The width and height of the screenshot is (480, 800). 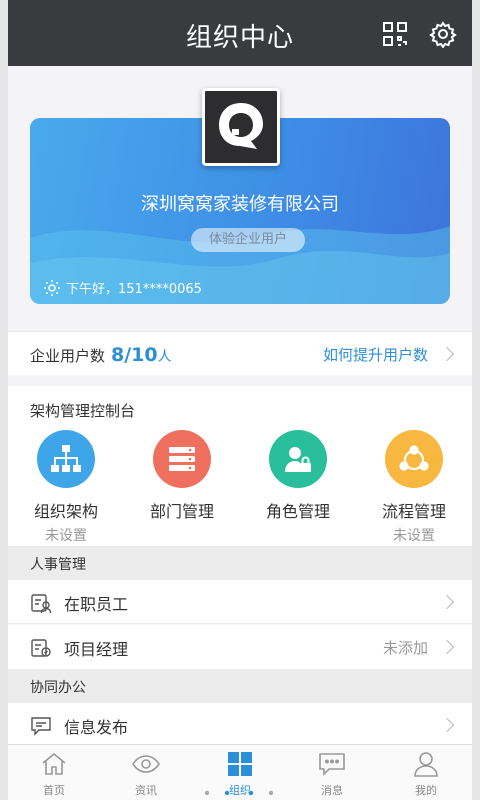 What do you see at coordinates (164, 357) in the screenshot?
I see `users-unit: 人` at bounding box center [164, 357].